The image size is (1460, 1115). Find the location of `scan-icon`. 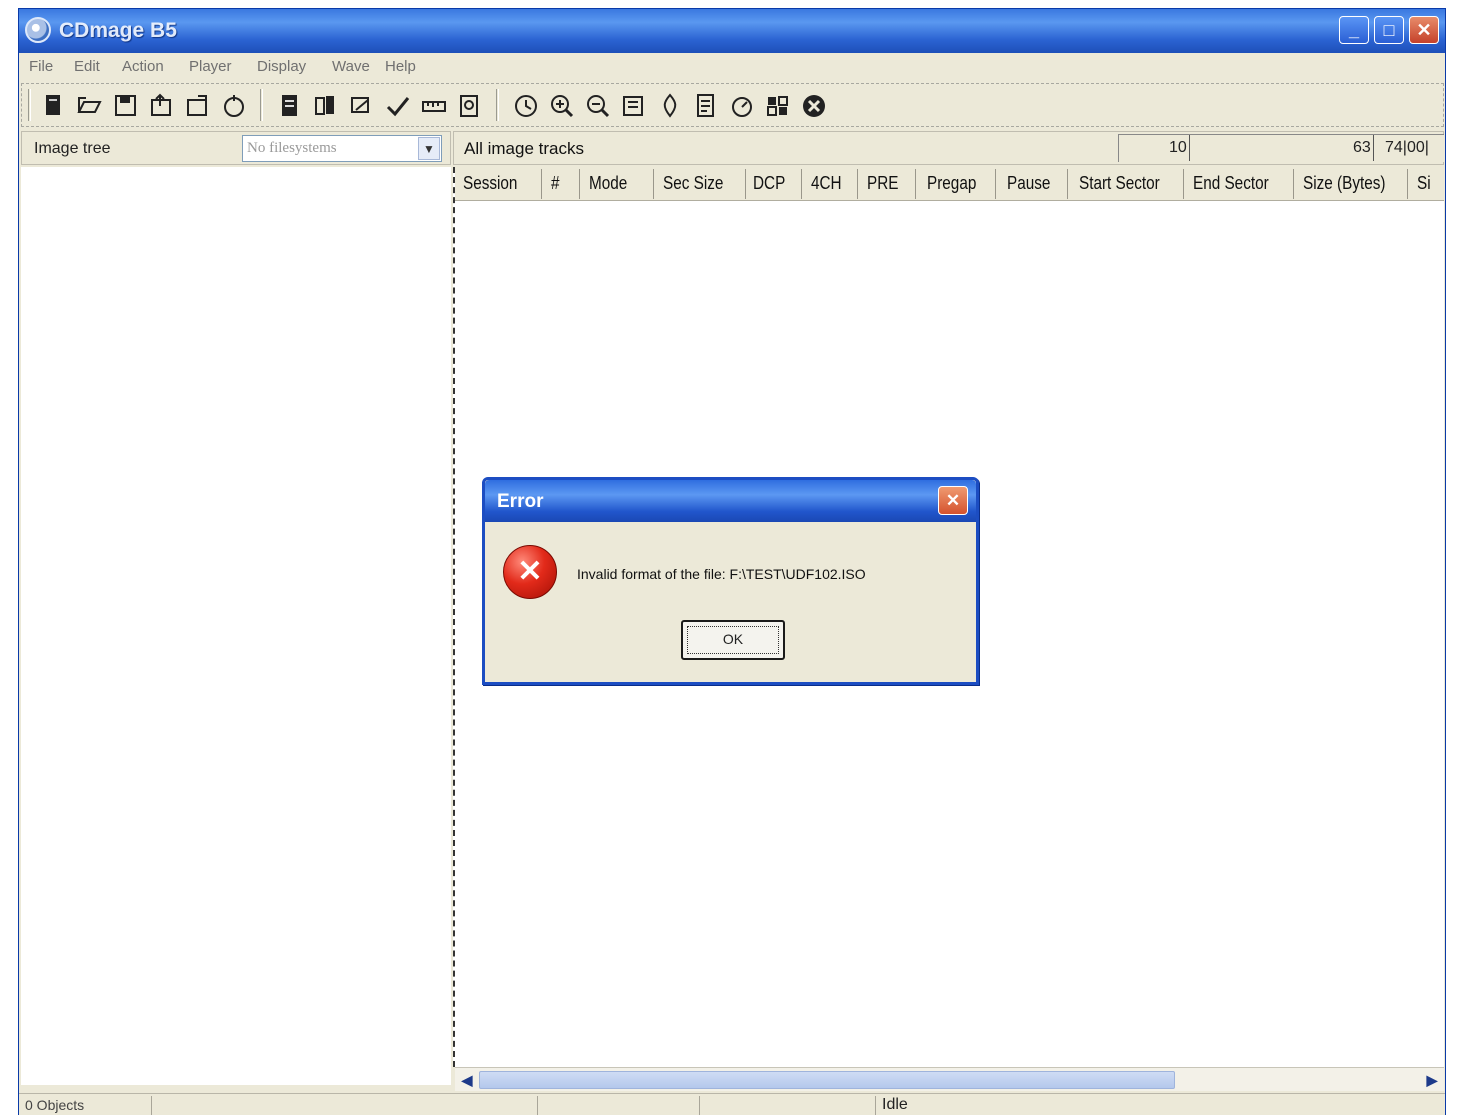

scan-icon is located at coordinates (362, 106).